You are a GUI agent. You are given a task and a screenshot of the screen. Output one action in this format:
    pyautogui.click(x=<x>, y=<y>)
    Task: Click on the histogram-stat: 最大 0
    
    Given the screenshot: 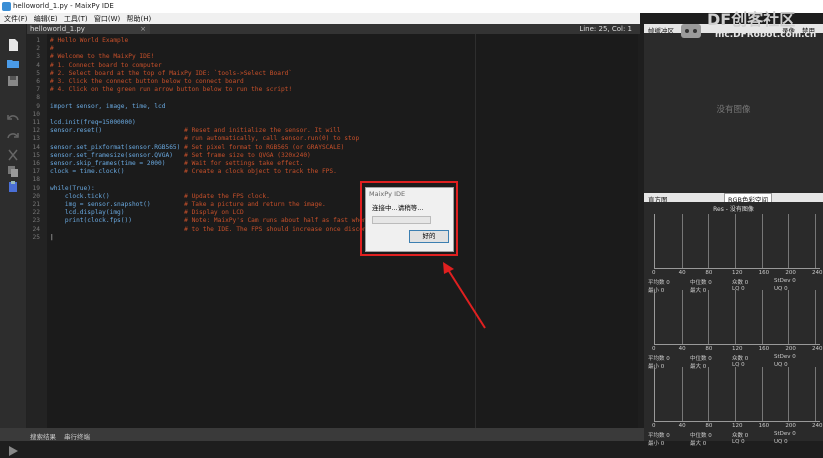 What is the action you would take?
    pyautogui.click(x=698, y=444)
    